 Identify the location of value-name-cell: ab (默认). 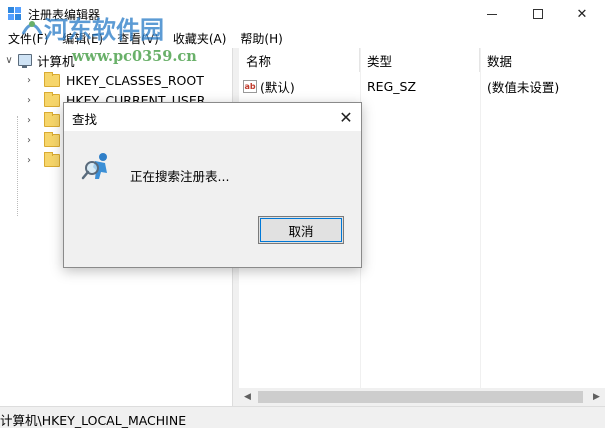
(269, 86).